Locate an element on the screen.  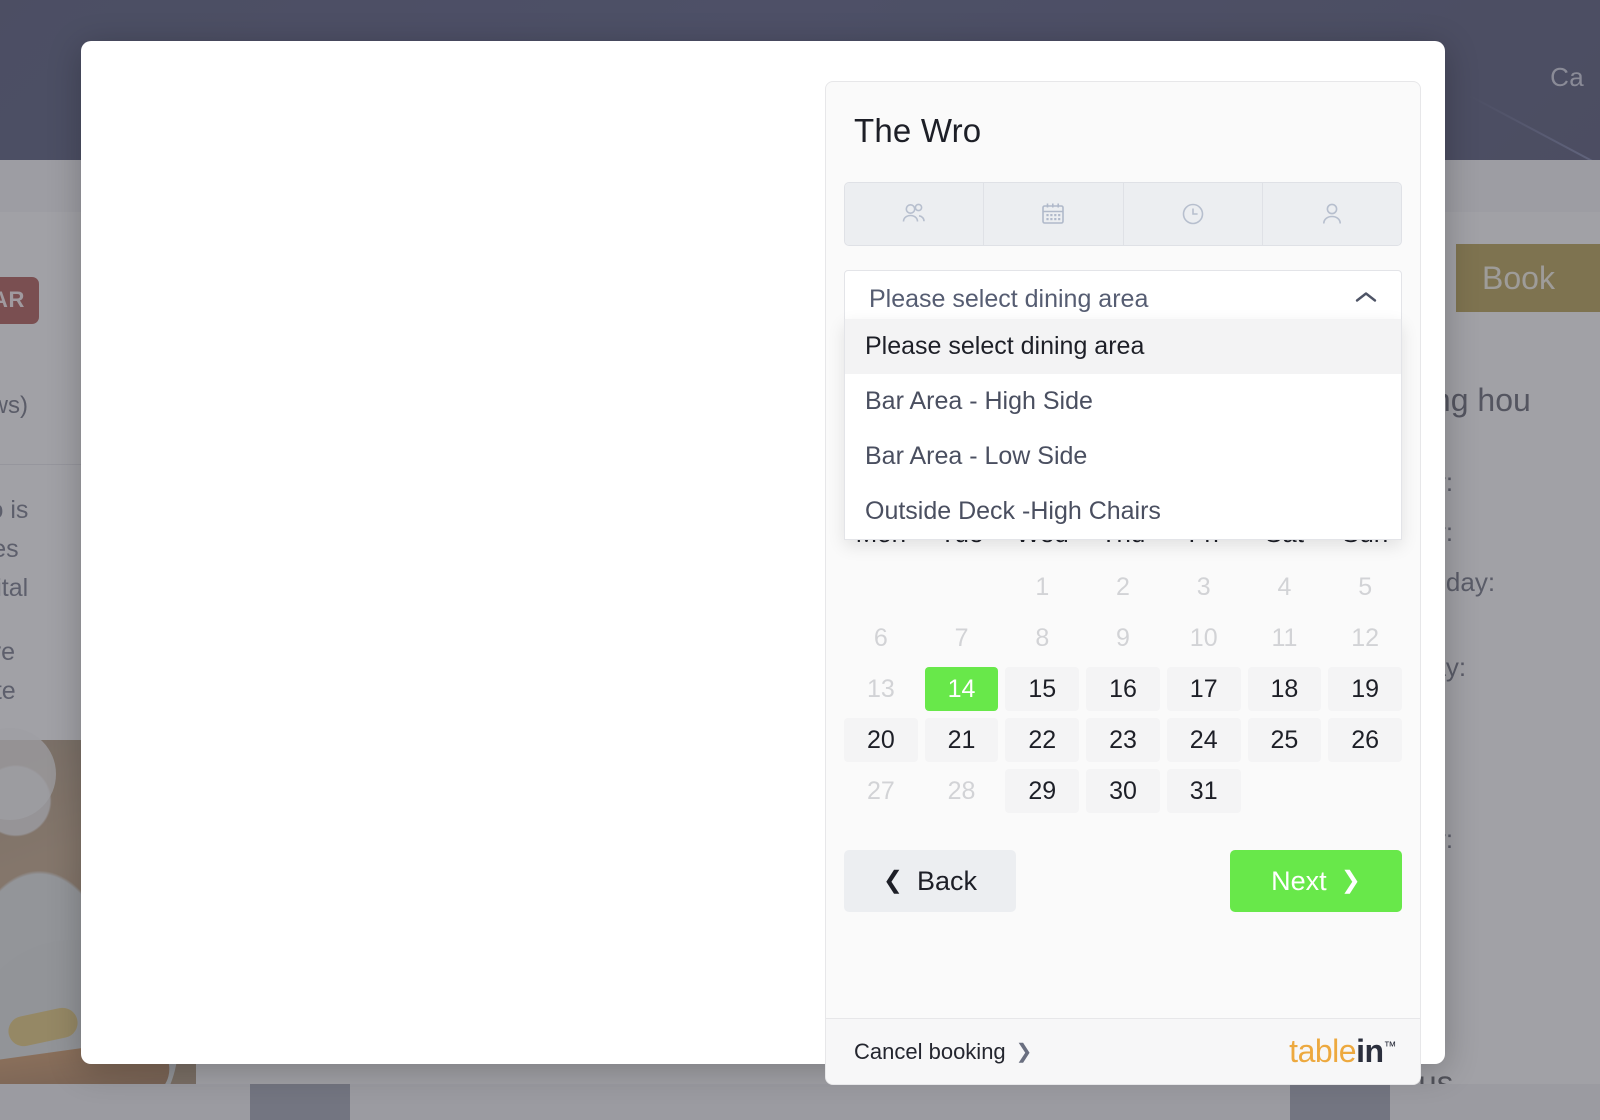
calendar-day: 30 is located at coordinates (1123, 791).